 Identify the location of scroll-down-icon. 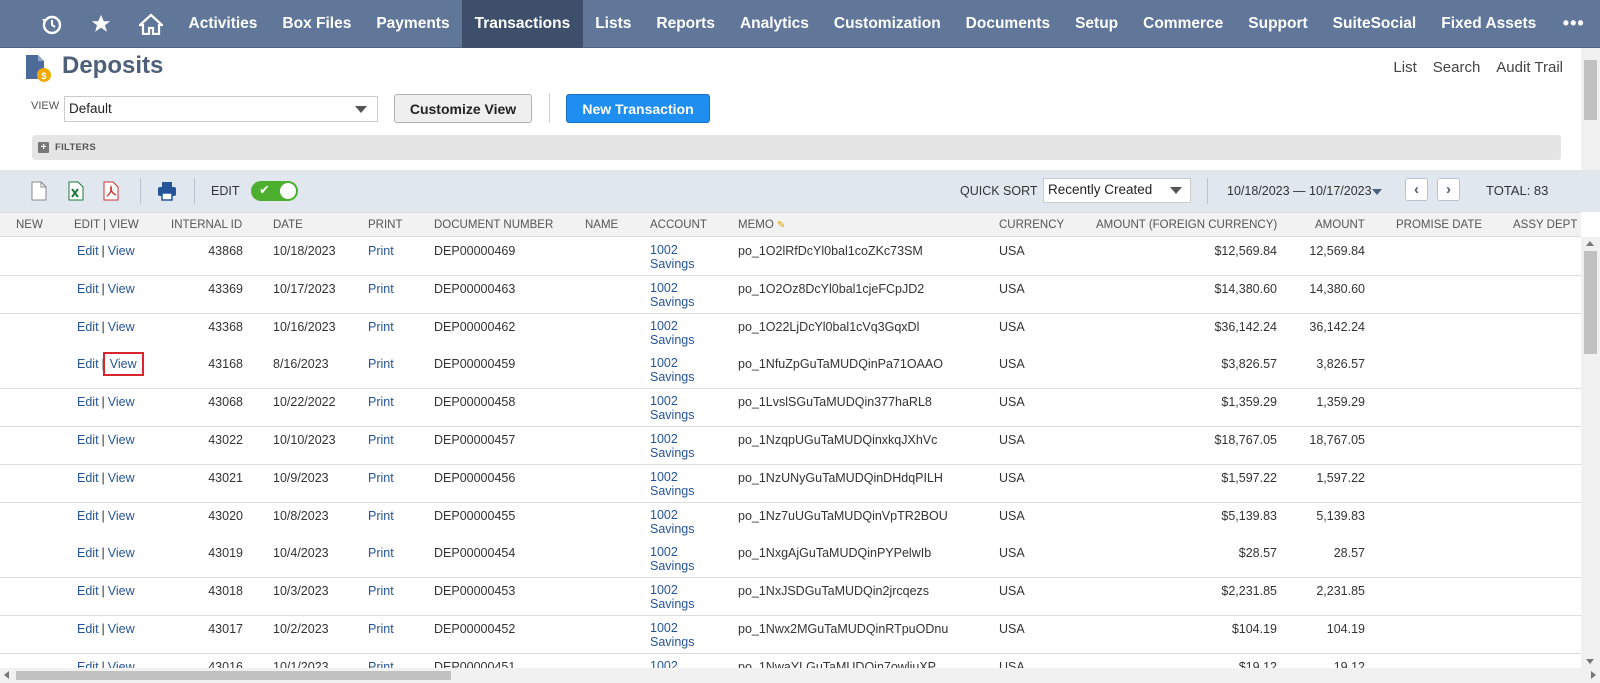
(1590, 661).